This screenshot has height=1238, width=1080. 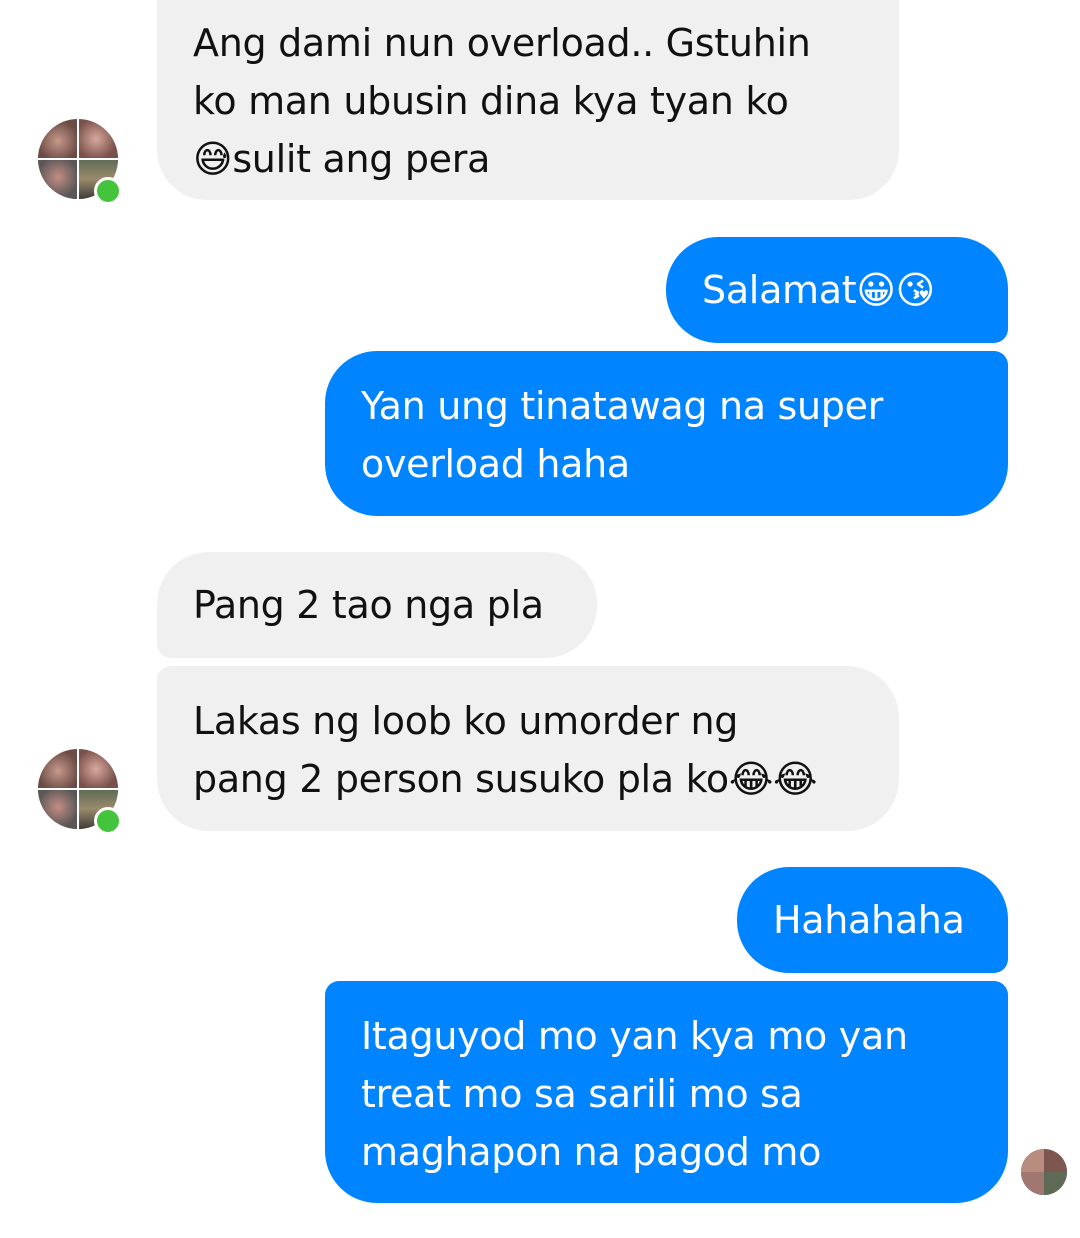 What do you see at coordinates (666, 433) in the screenshot?
I see `message-bubble-outgoing: Yan ung tinatawag na super overload haha` at bounding box center [666, 433].